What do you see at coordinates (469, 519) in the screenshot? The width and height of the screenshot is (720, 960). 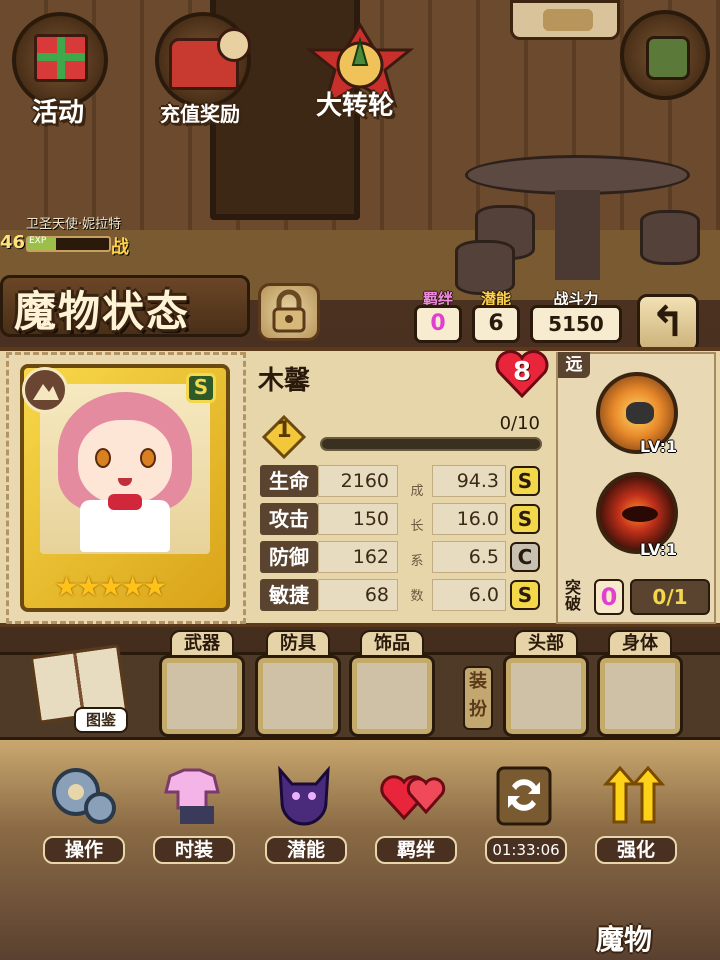 I see `growth-value-atk: 16.0` at bounding box center [469, 519].